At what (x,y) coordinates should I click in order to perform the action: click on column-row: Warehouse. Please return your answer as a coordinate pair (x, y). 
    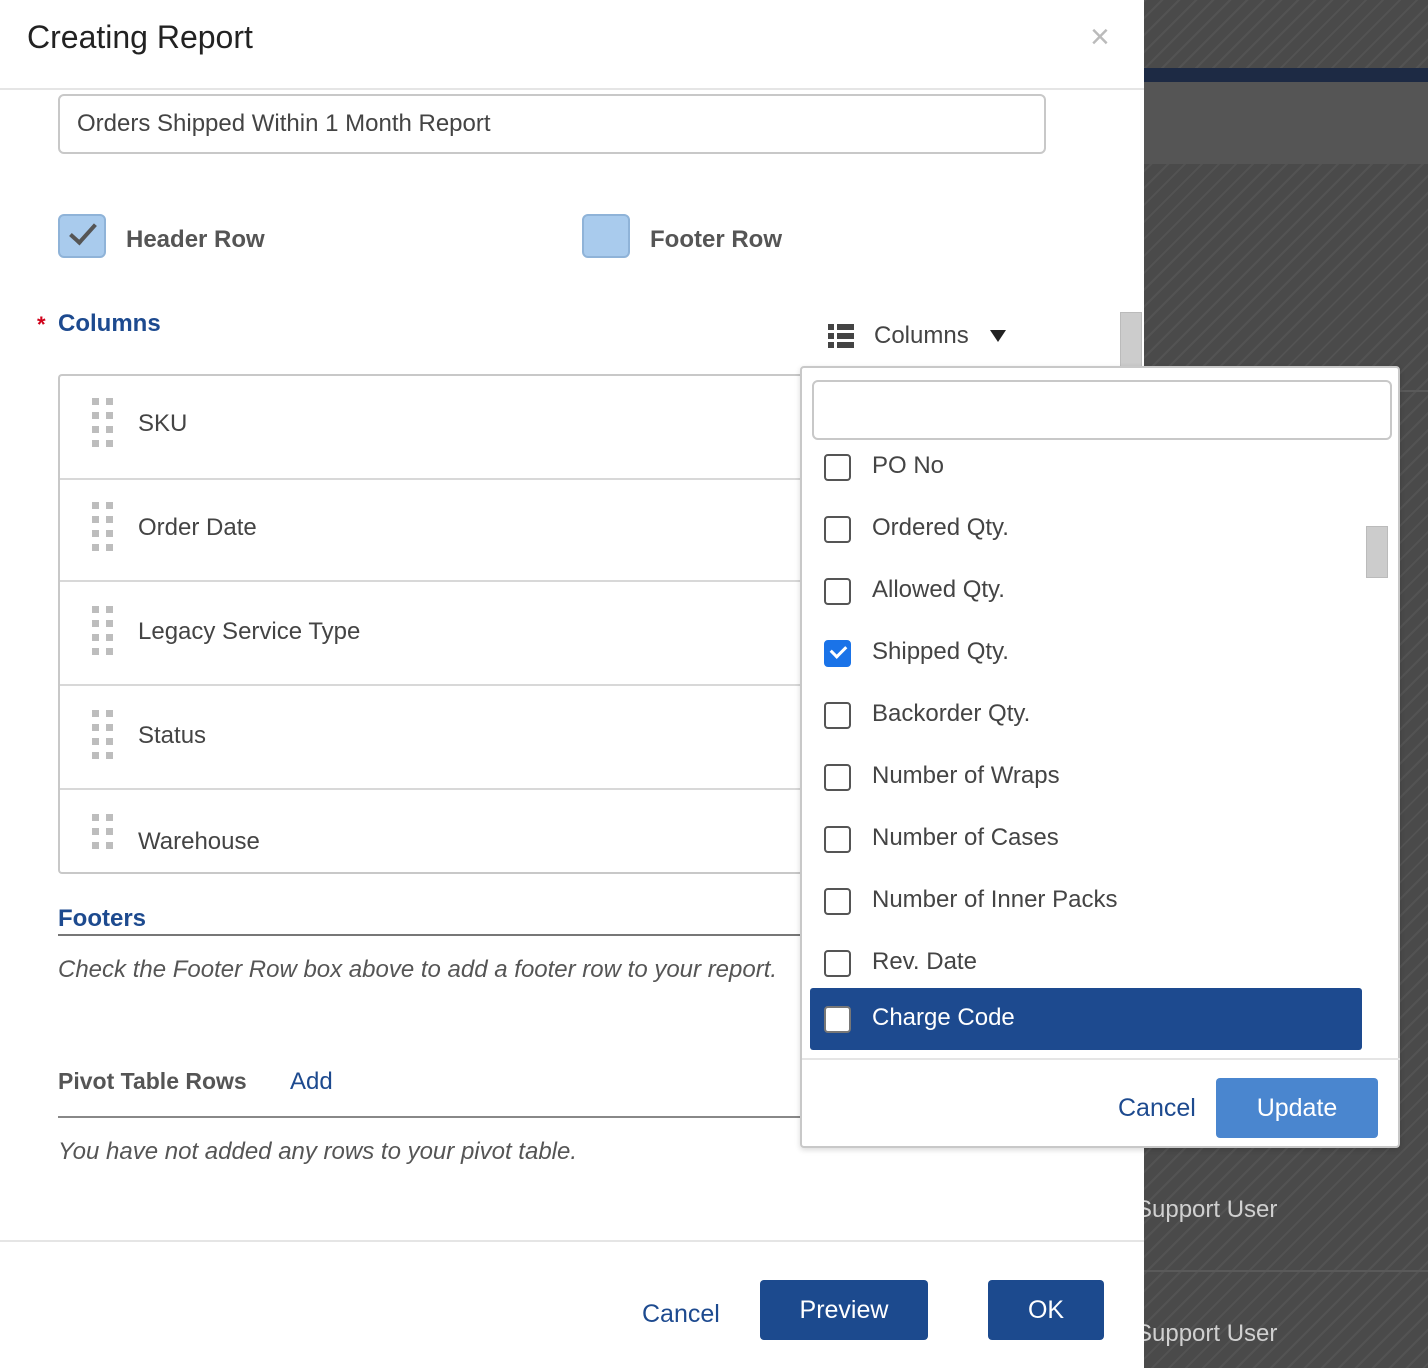
    Looking at the image, I should click on (439, 831).